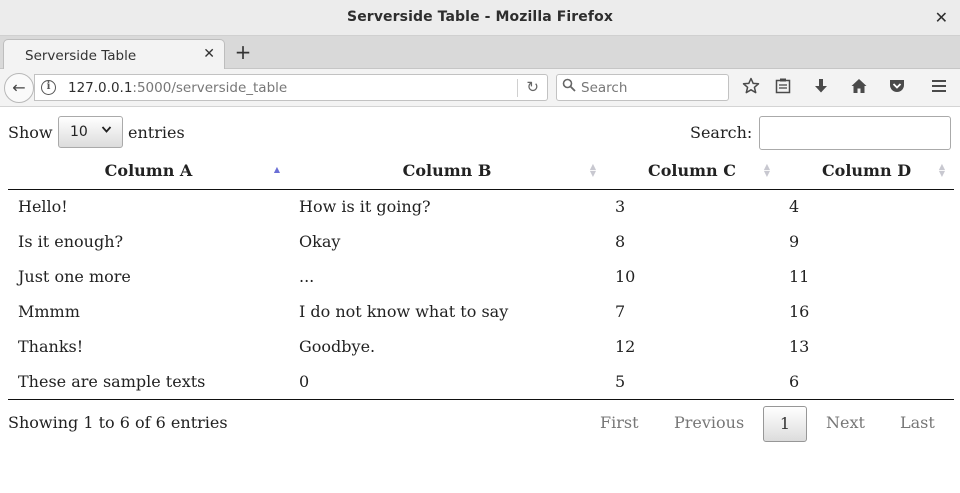 This screenshot has height=493, width=960. I want to click on table-cell: 10, so click(625, 276).